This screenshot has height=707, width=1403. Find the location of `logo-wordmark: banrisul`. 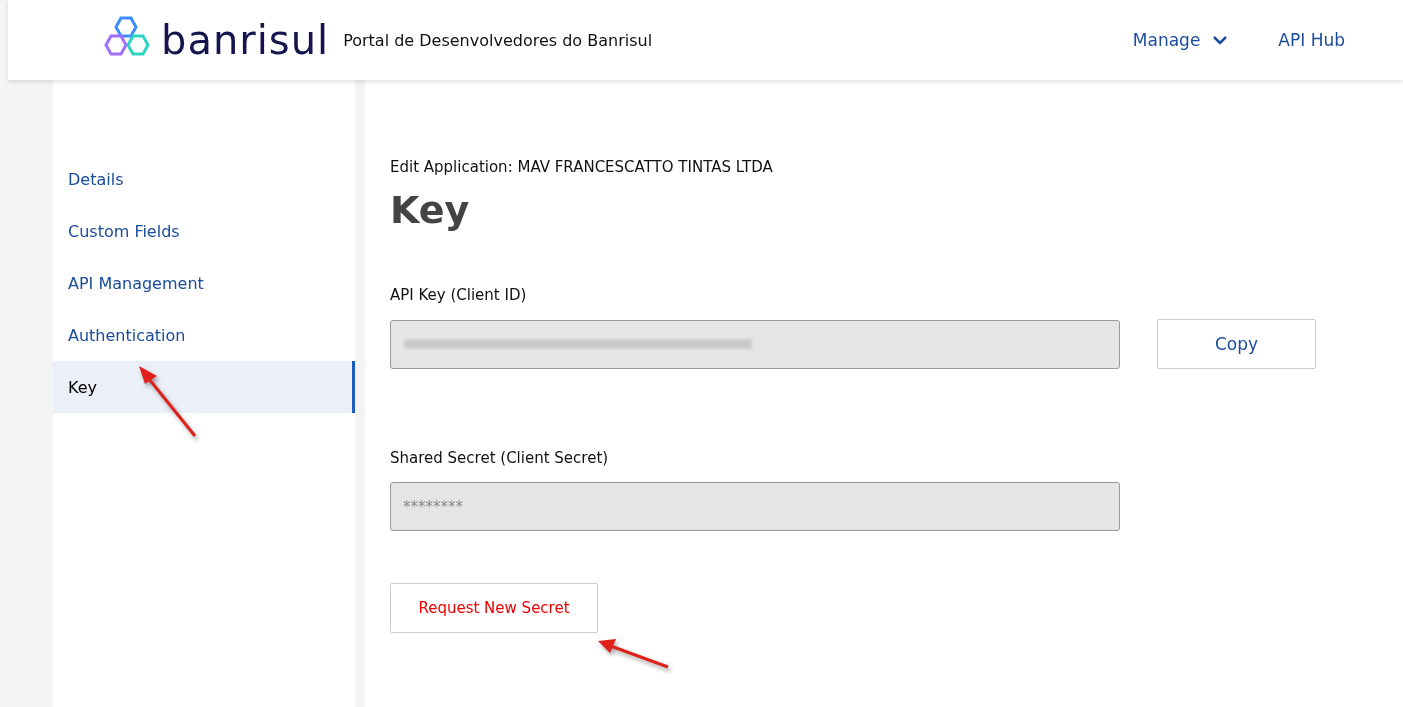

logo-wordmark: banrisul is located at coordinates (245, 40).